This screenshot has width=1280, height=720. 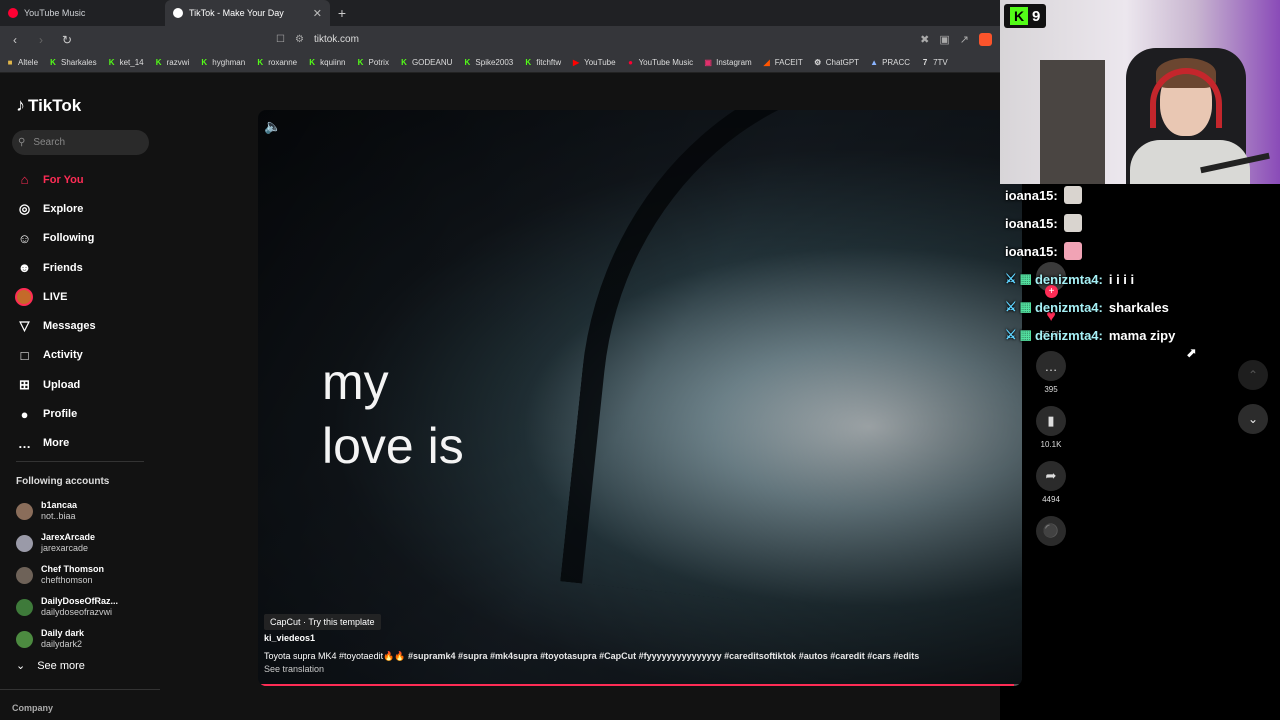 I want to click on following-icon: ☺, so click(x=24, y=238).